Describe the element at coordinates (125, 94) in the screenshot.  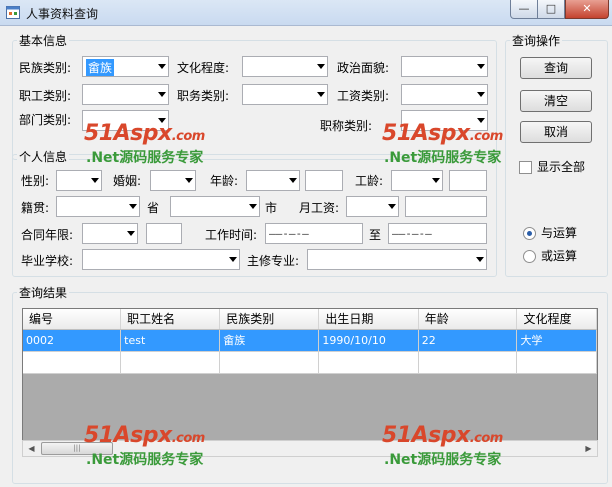
I see `employee-type-combo` at that location.